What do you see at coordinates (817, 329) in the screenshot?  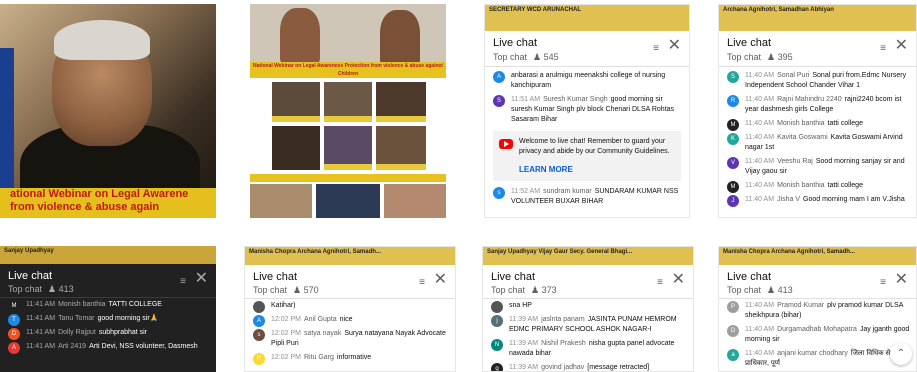 I see `message-author: Durgamadhab Mohapatra` at bounding box center [817, 329].